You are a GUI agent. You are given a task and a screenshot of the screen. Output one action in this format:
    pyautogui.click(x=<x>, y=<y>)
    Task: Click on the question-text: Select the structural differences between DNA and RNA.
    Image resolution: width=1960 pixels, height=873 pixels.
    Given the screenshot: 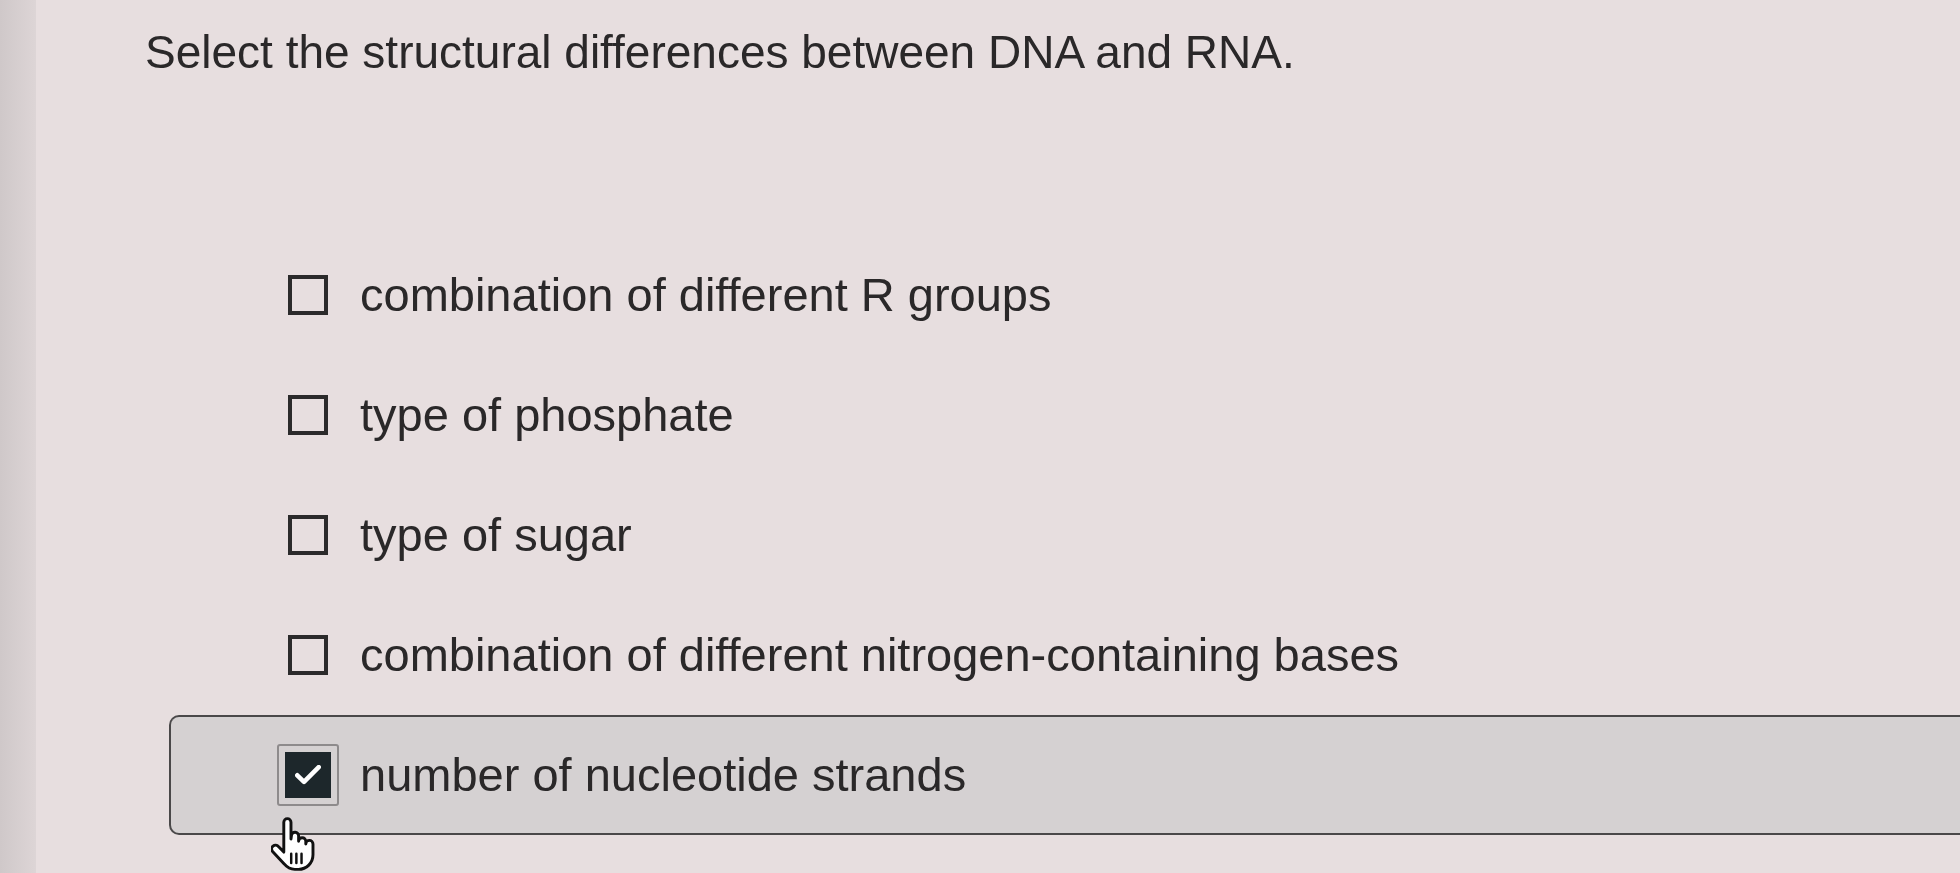 What is the action you would take?
    pyautogui.click(x=720, y=52)
    